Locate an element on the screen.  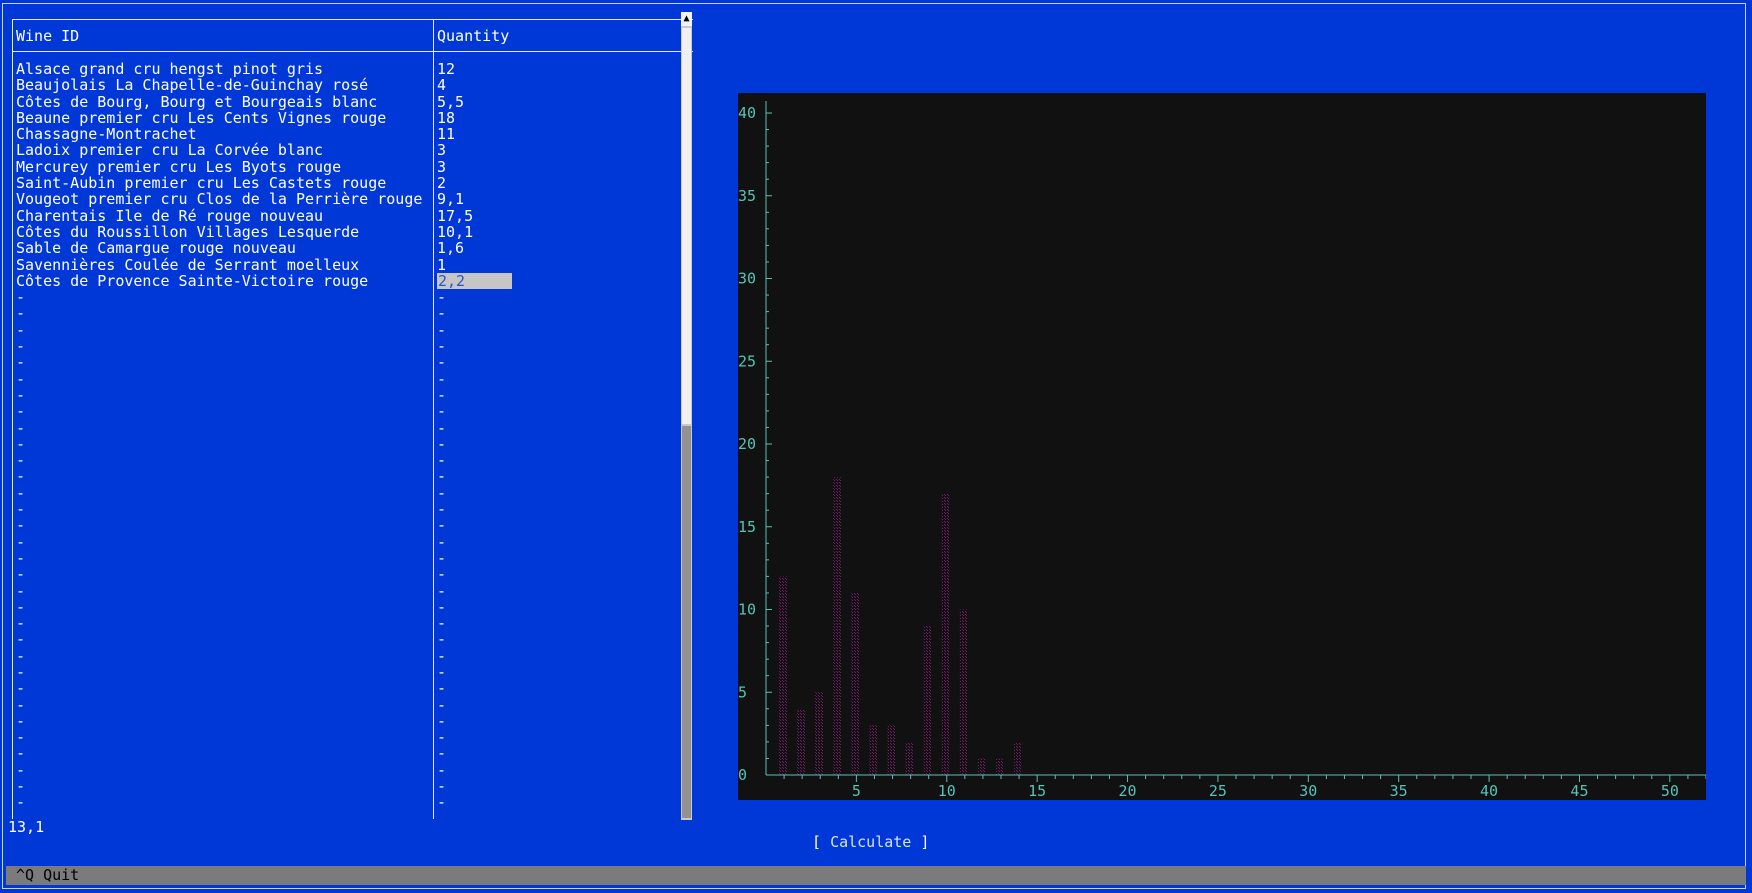
wine-id-cell: Charentais Ile de Ré rouge nouveau is located at coordinates (169, 216).